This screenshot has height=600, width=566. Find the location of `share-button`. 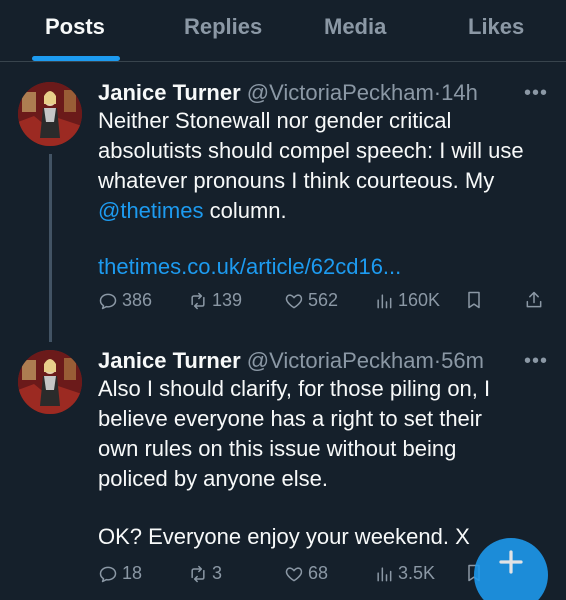

share-button is located at coordinates (534, 300).